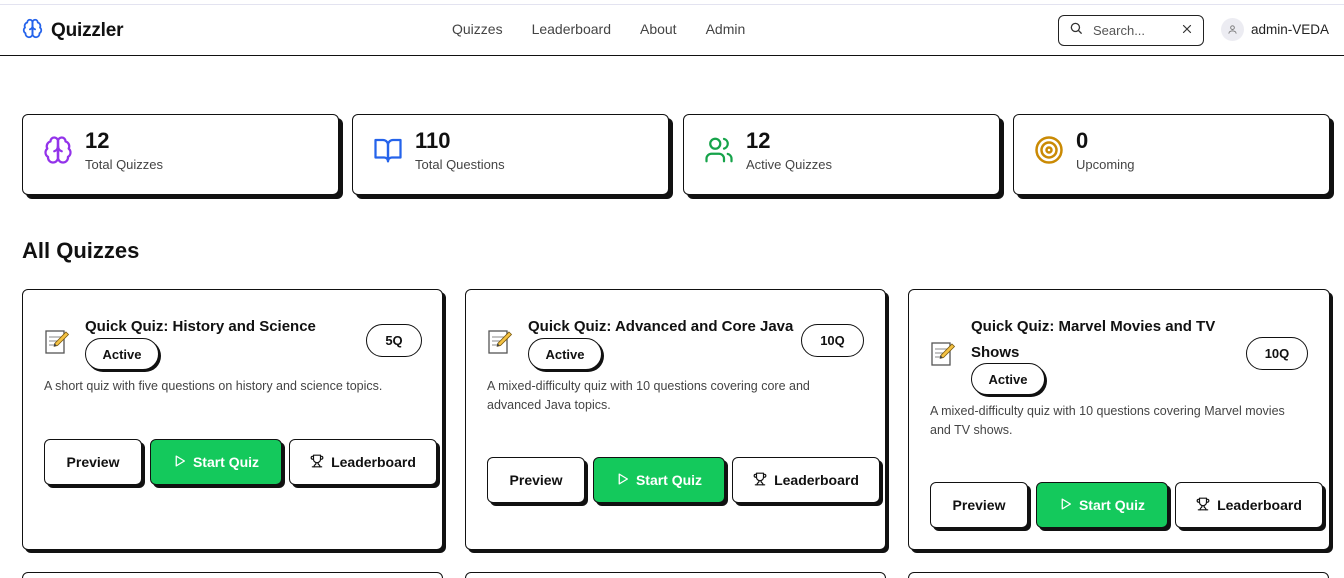 The width and height of the screenshot is (1344, 578). I want to click on nav-quizzes: Quizzes, so click(477, 29).